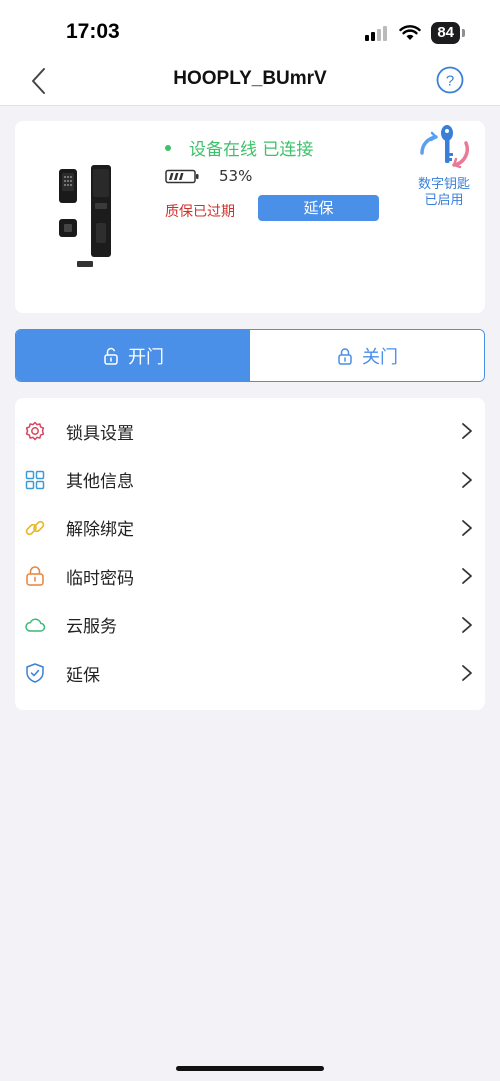  Describe the element at coordinates (35, 625) in the screenshot. I see `cloud-icon` at that location.